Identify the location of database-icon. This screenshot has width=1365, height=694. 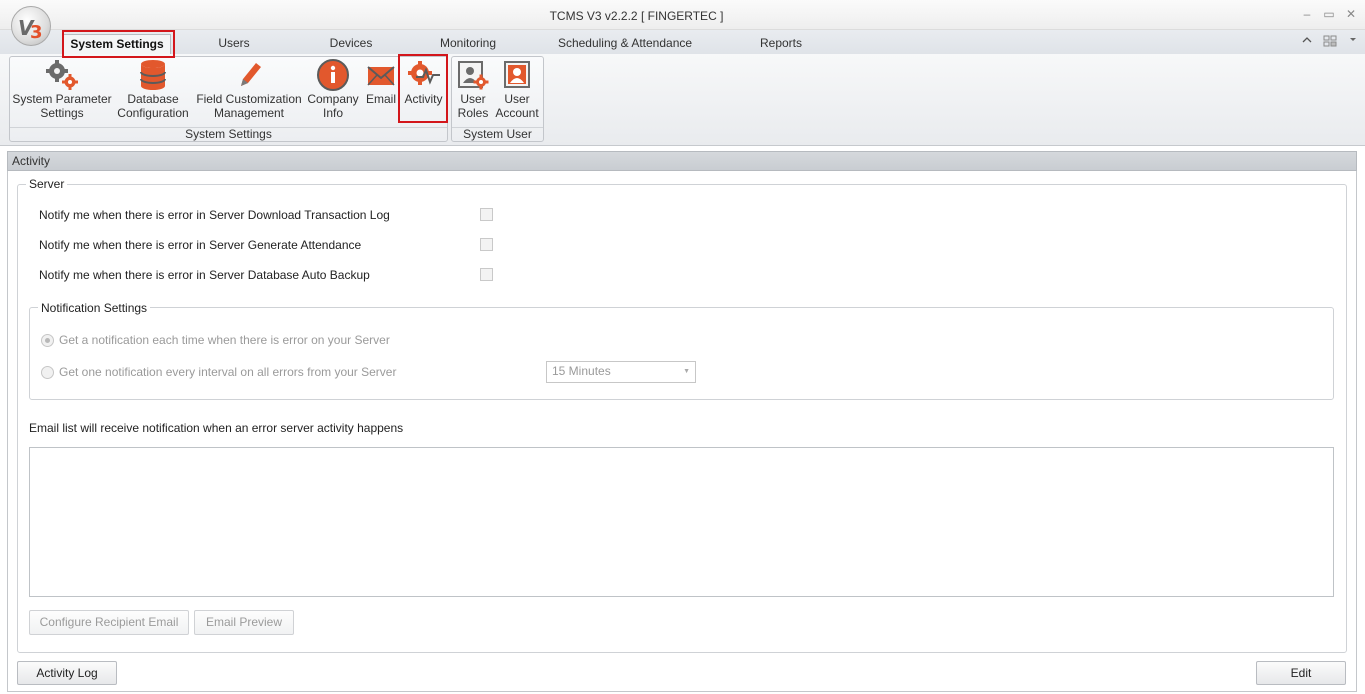
(153, 75).